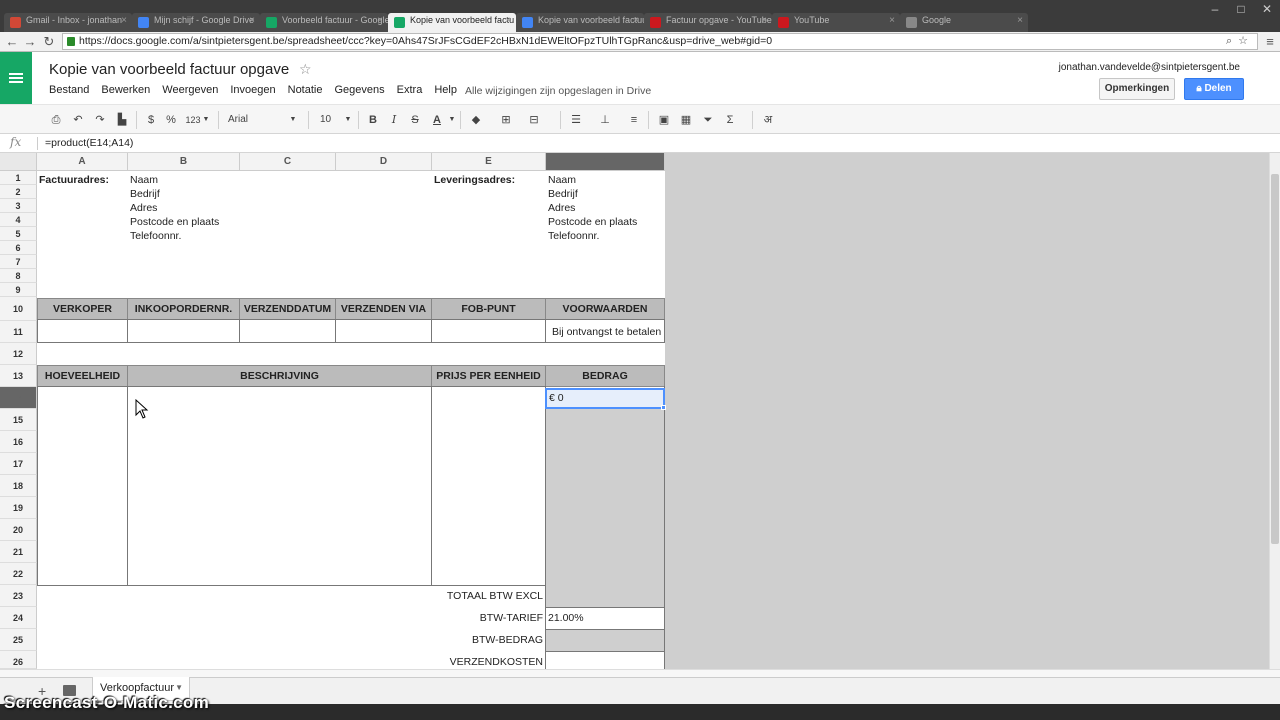 Image resolution: width=1280 pixels, height=720 pixels. Describe the element at coordinates (18, 552) in the screenshot. I see `row-header: 21` at that location.